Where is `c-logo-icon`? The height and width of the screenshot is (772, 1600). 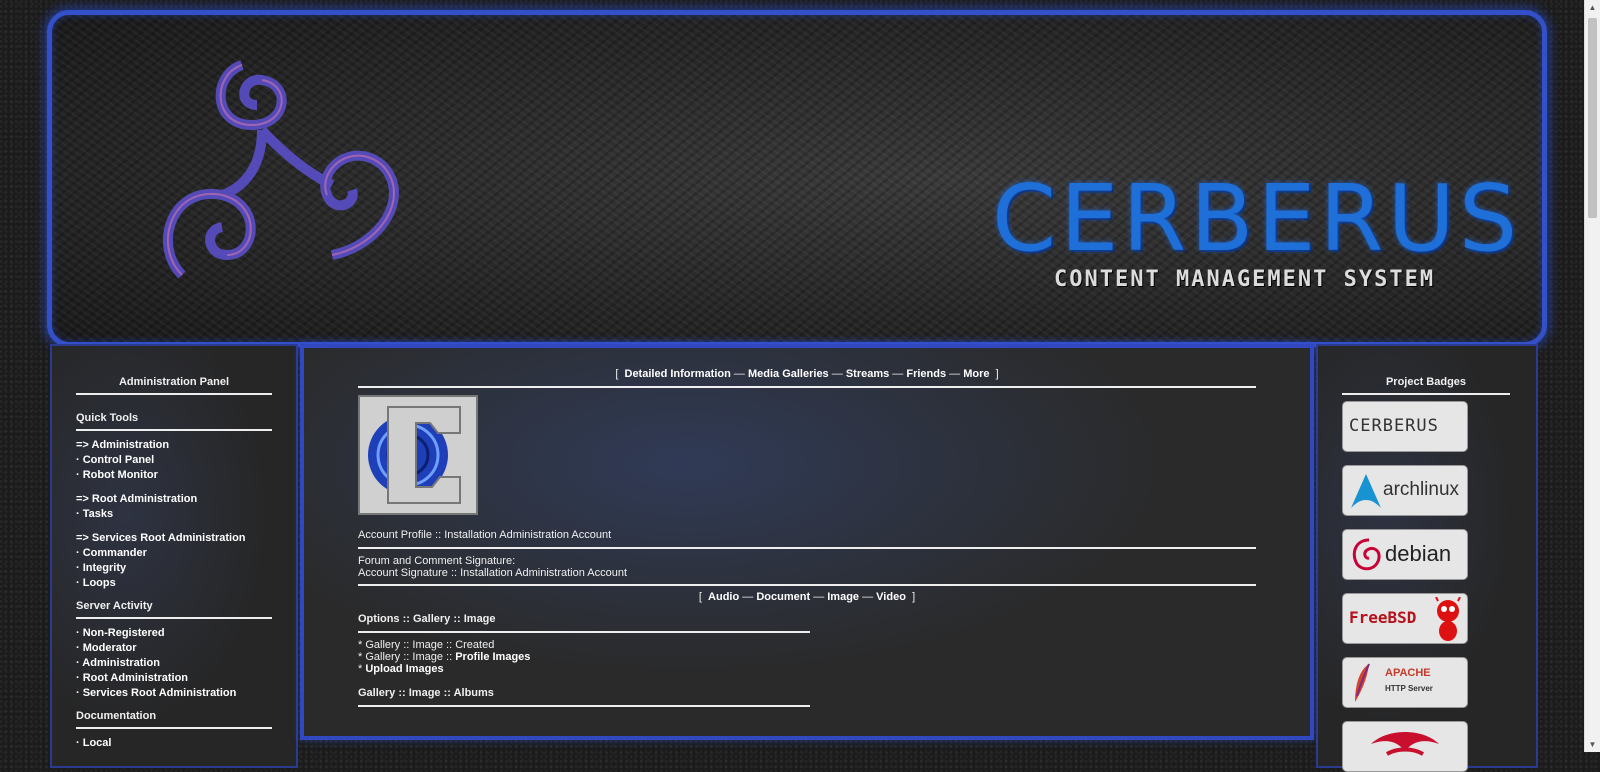 c-logo-icon is located at coordinates (418, 455).